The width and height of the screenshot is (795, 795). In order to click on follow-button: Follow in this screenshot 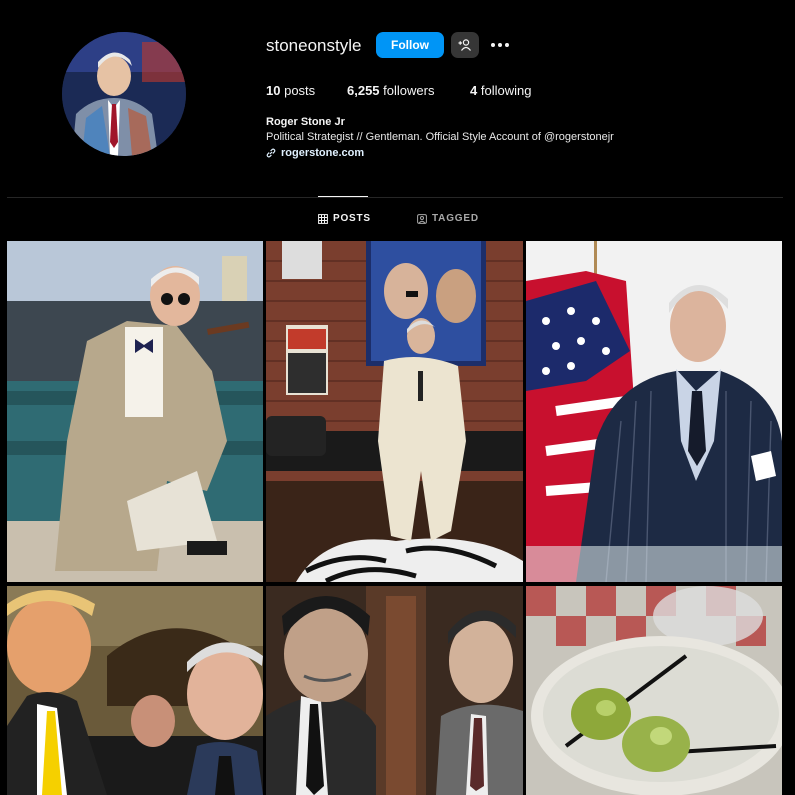, I will do `click(410, 45)`.